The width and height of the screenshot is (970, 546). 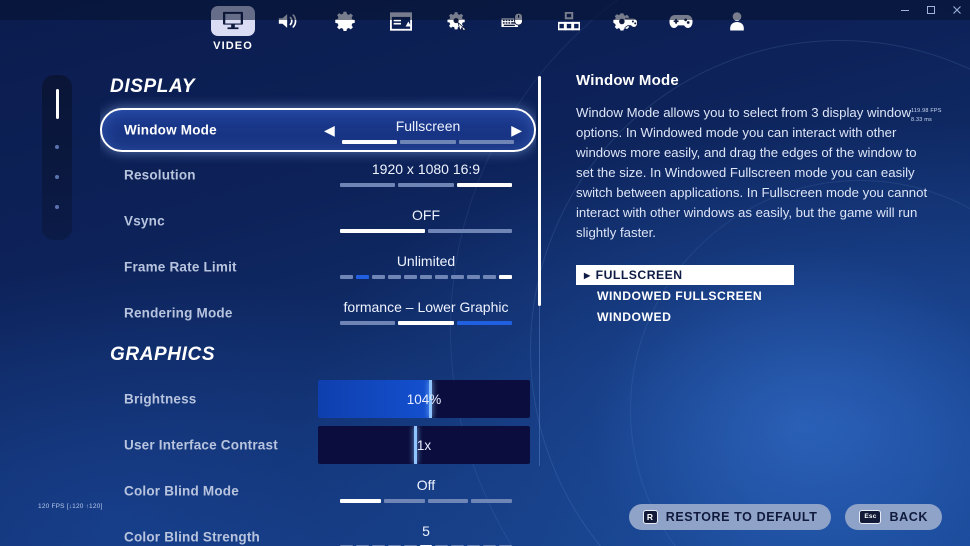 I want to click on setting-slider: 1x, so click(x=424, y=445).